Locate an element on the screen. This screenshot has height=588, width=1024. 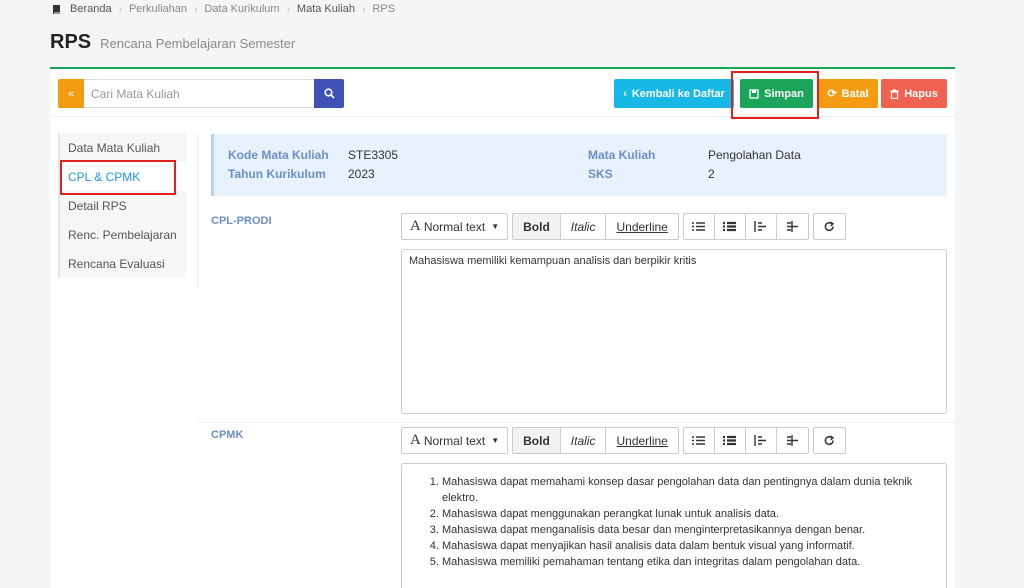
divider is located at coordinates (197, 210).